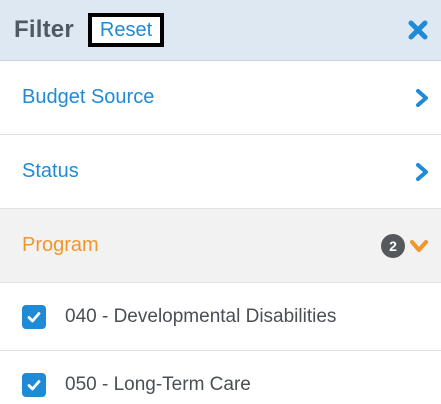  I want to click on section-label: Program, so click(60, 245).